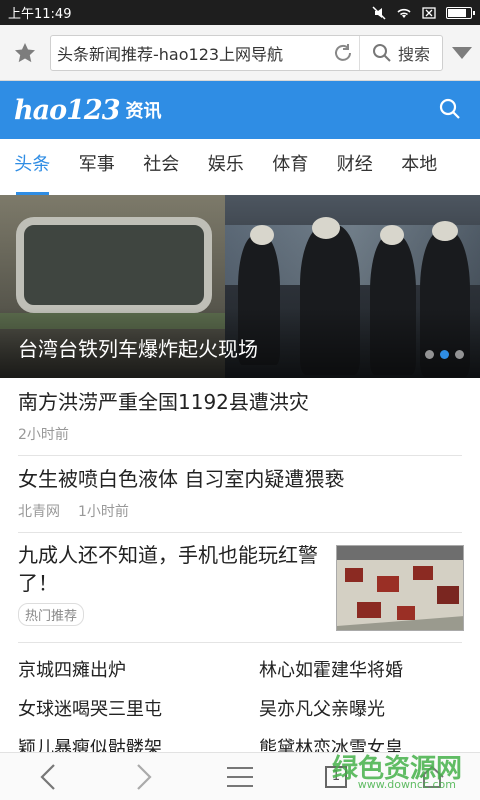  I want to click on url-text: 头条新闻推荐-hao123上网导航, so click(188, 53).